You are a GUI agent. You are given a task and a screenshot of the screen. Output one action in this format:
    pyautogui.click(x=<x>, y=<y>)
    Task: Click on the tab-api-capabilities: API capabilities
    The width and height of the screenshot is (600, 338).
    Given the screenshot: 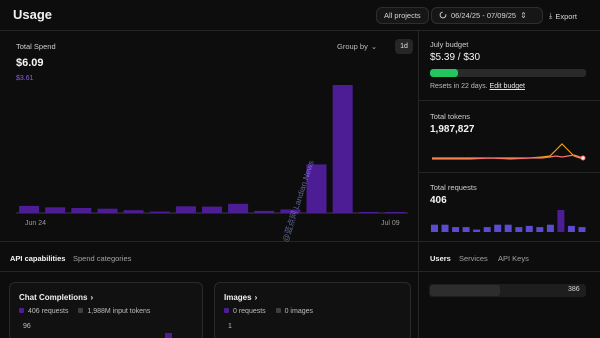 What is the action you would take?
    pyautogui.click(x=37, y=258)
    